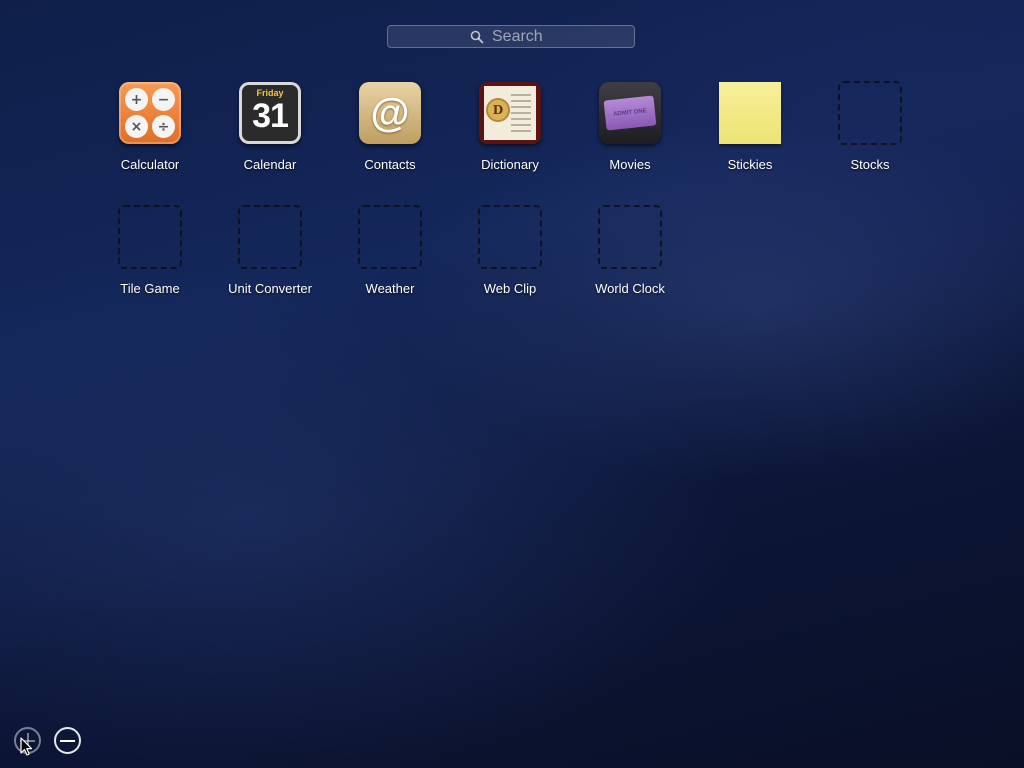 The width and height of the screenshot is (1024, 768). I want to click on widget-stocks: Stocks, so click(870, 142).